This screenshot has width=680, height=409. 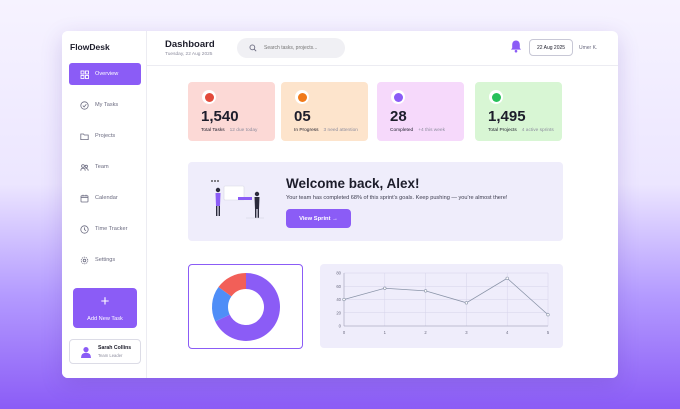 What do you see at coordinates (105, 318) in the screenshot?
I see `add-task-label: Add New Task` at bounding box center [105, 318].